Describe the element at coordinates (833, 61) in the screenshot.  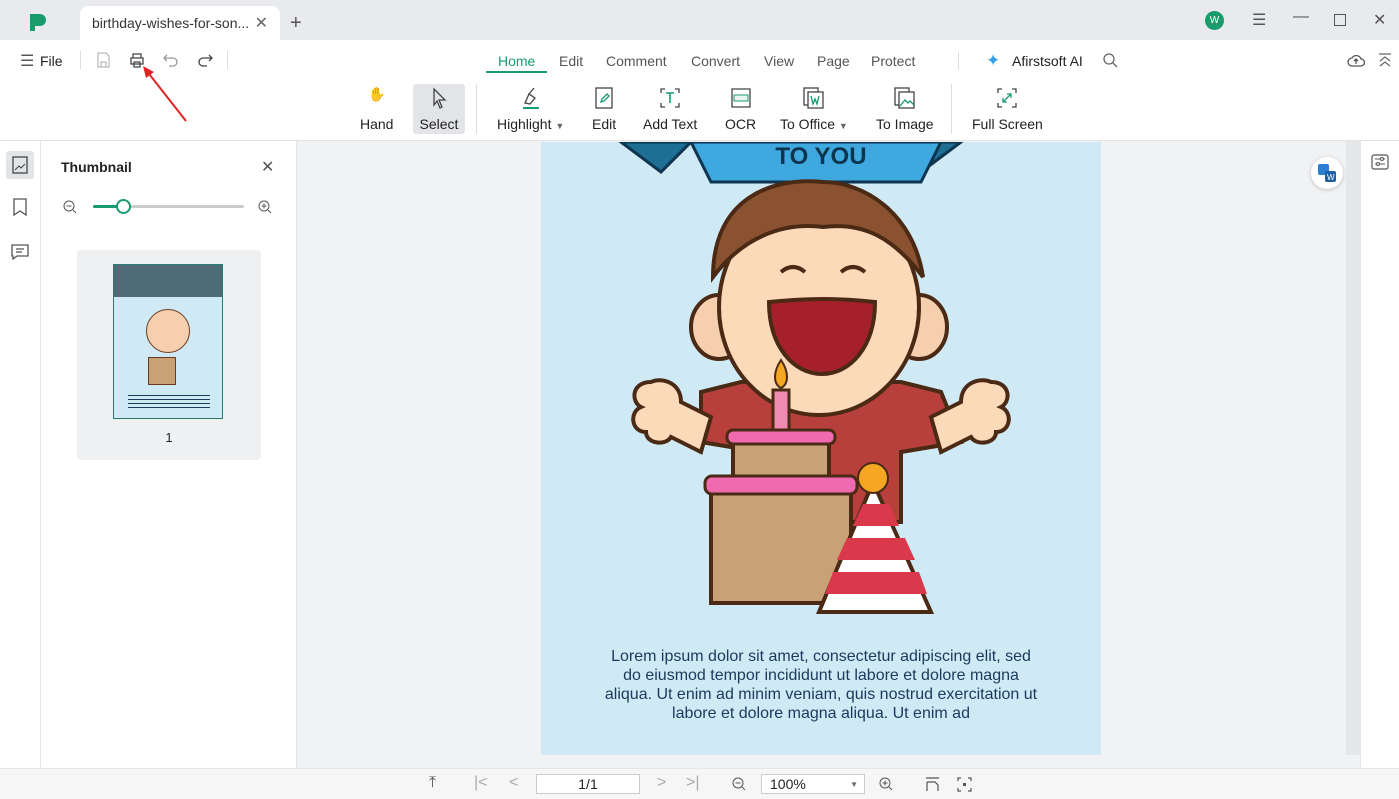
I see `tab-page: Page` at that location.